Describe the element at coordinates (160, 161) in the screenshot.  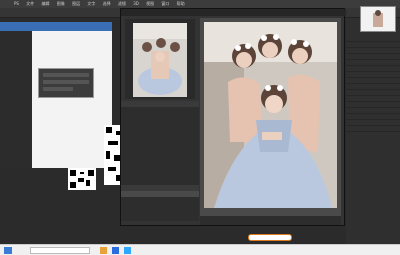
I see `collections-panel` at that location.